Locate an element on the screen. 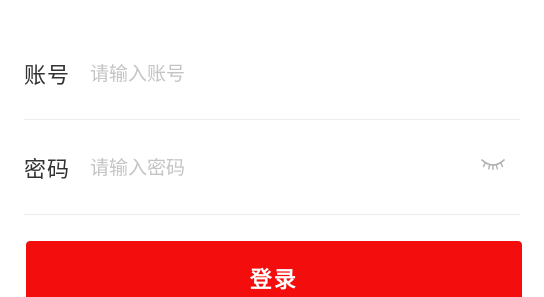  password-divider is located at coordinates (272, 214).